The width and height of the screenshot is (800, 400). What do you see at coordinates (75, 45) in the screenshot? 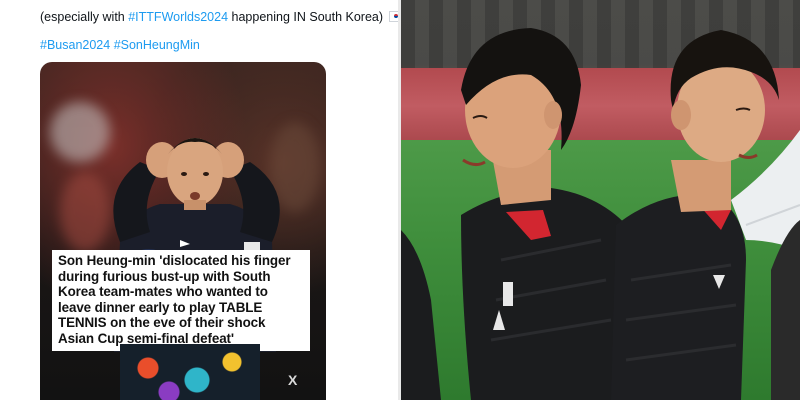
I see `hashtag-busan2024: #Busan2024` at bounding box center [75, 45].